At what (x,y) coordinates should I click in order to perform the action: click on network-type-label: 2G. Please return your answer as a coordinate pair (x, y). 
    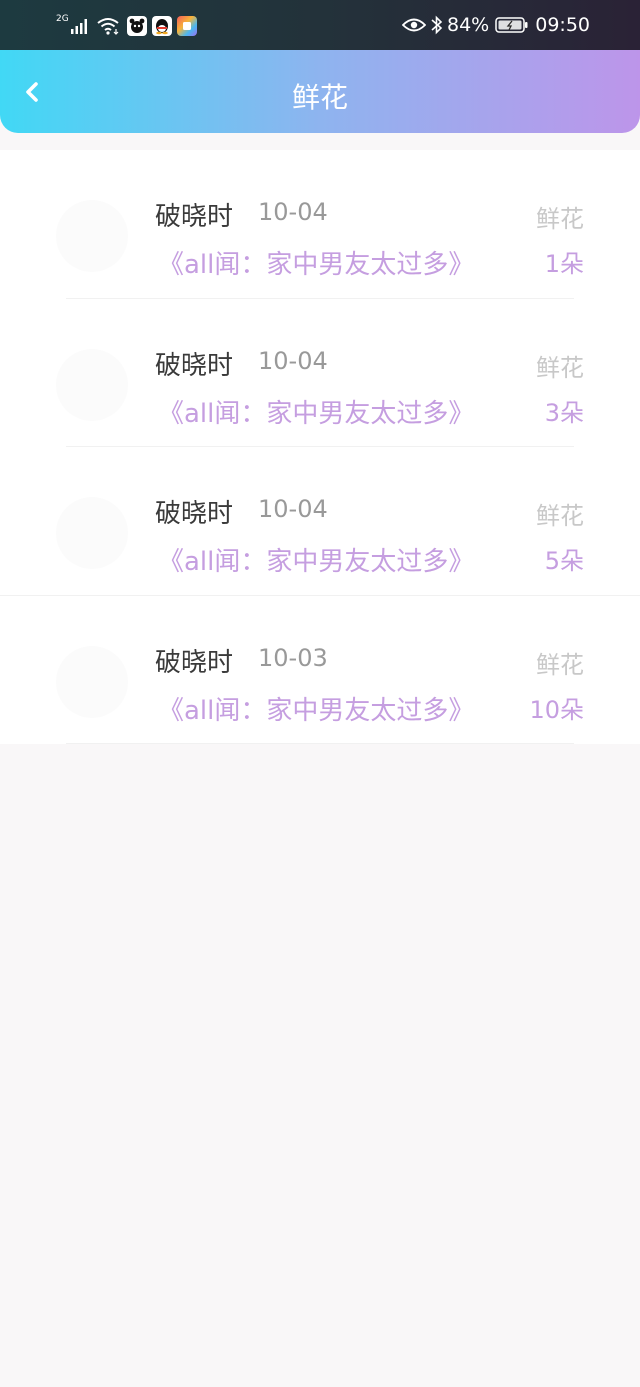
    Looking at the image, I should click on (62, 19).